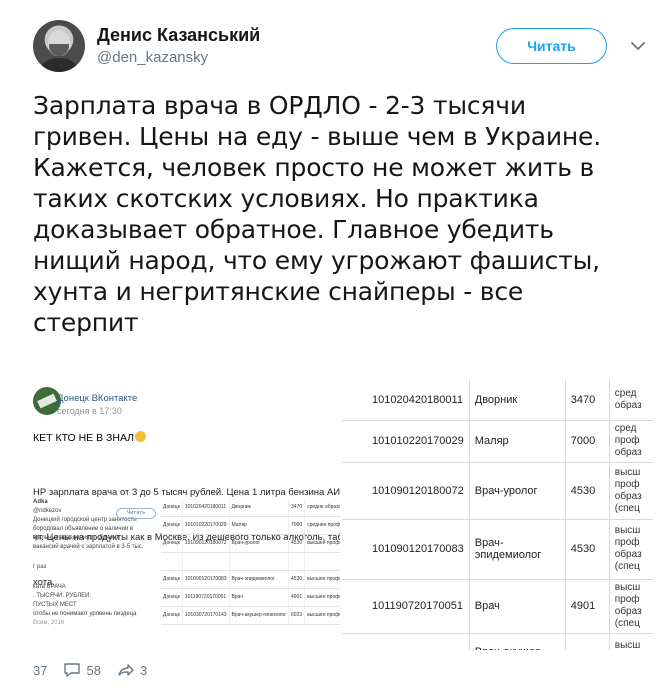  I want to click on vacancy-education: сред проф образ, so click(631, 441).